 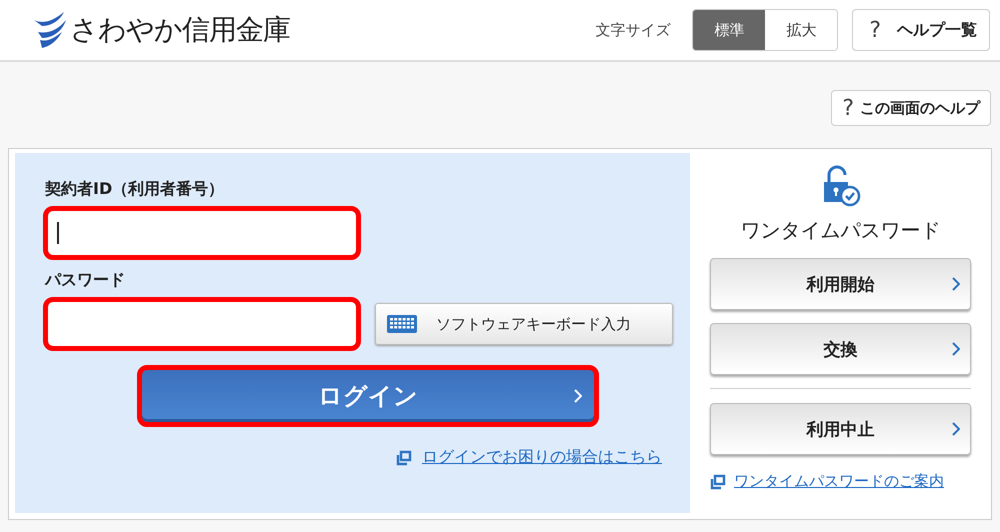 What do you see at coordinates (911, 108) in the screenshot?
I see `screen-help-button: ? この画面のヘルプ` at bounding box center [911, 108].